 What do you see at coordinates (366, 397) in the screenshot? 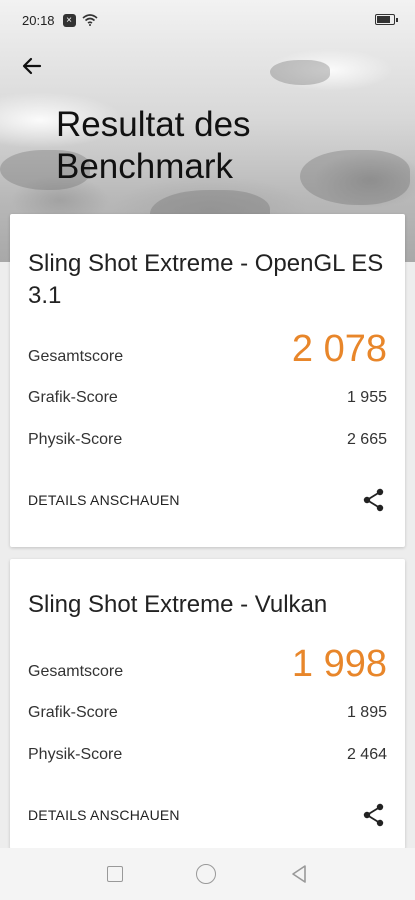
I see `graphics-score-value: 1 955` at bounding box center [366, 397].